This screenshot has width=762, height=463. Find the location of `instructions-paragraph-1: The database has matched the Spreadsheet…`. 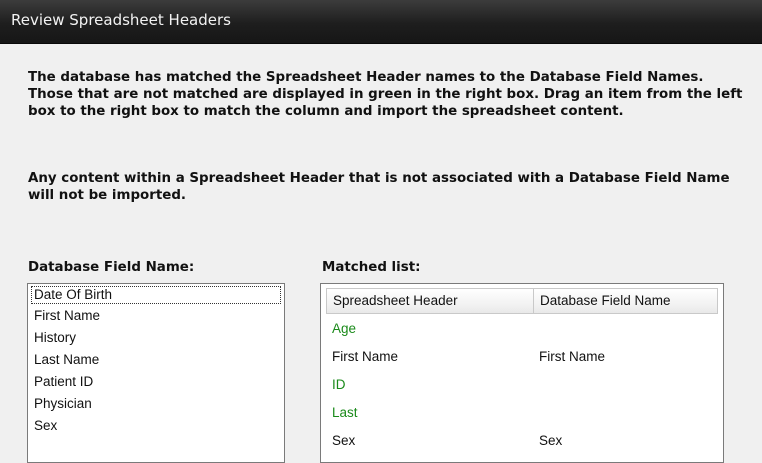

instructions-paragraph-1: The database has matched the Spreadsheet… is located at coordinates (385, 94).